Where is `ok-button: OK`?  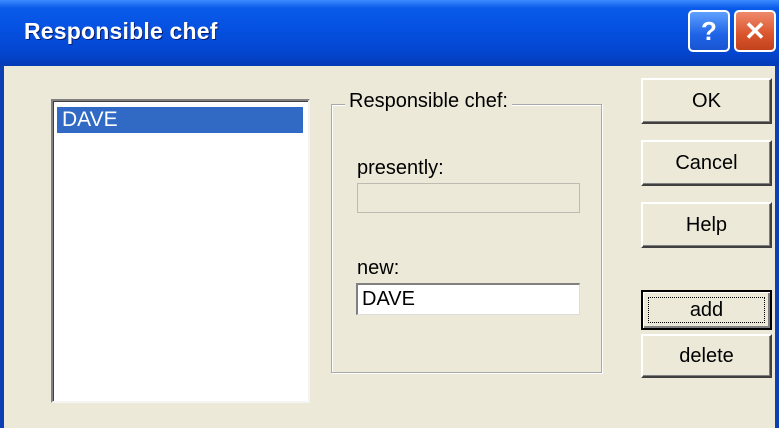
ok-button: OK is located at coordinates (706, 101).